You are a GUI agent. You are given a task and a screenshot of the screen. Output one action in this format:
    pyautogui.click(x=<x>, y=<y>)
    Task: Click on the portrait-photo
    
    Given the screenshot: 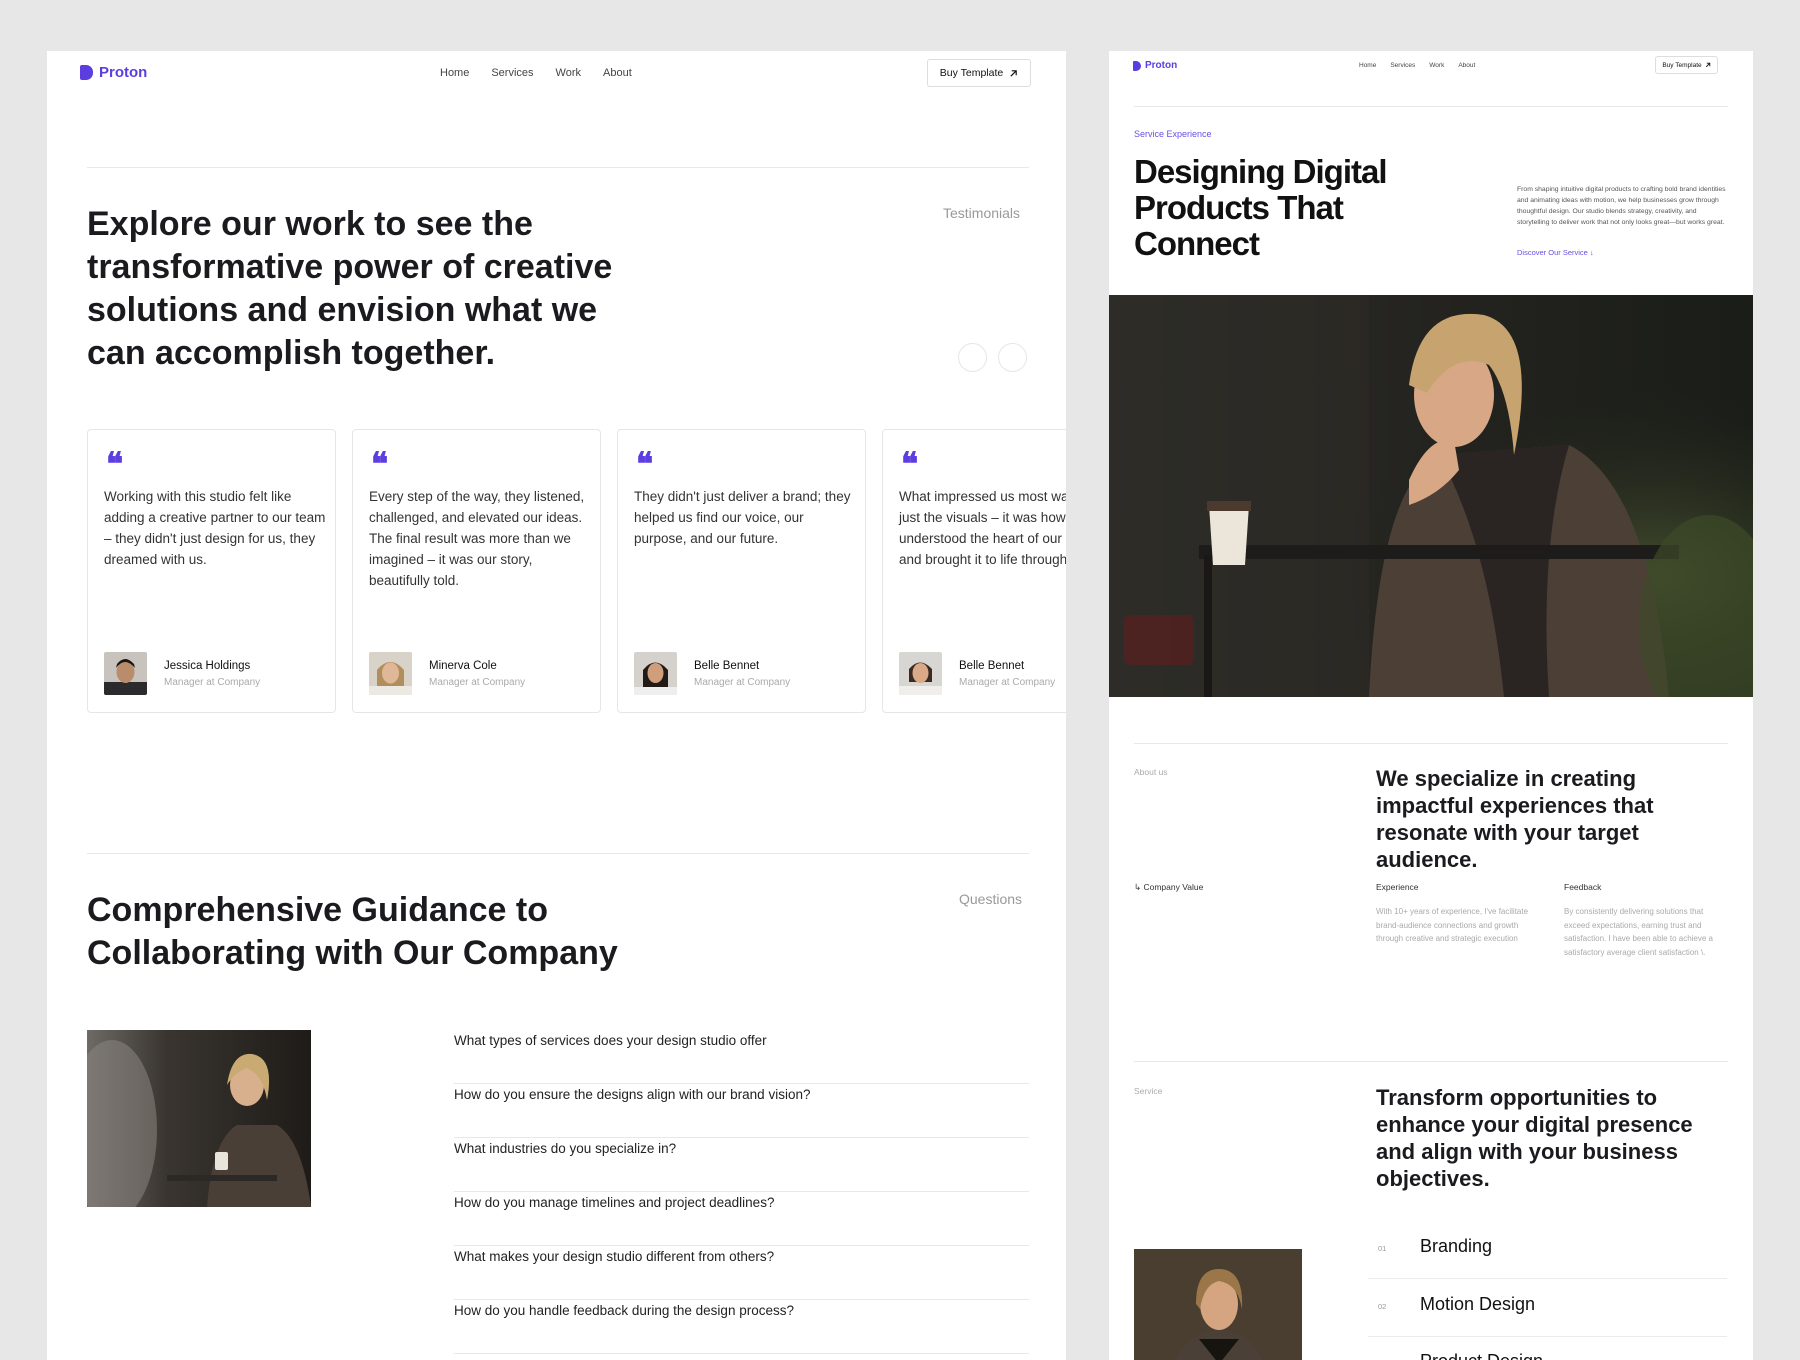 What is the action you would take?
    pyautogui.click(x=1218, y=1304)
    